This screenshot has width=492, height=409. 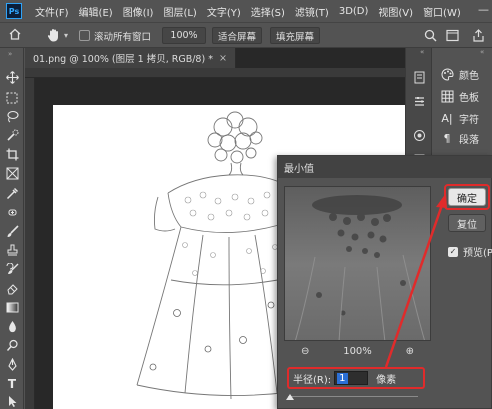 I want to click on character-icon: A|, so click(x=447, y=118).